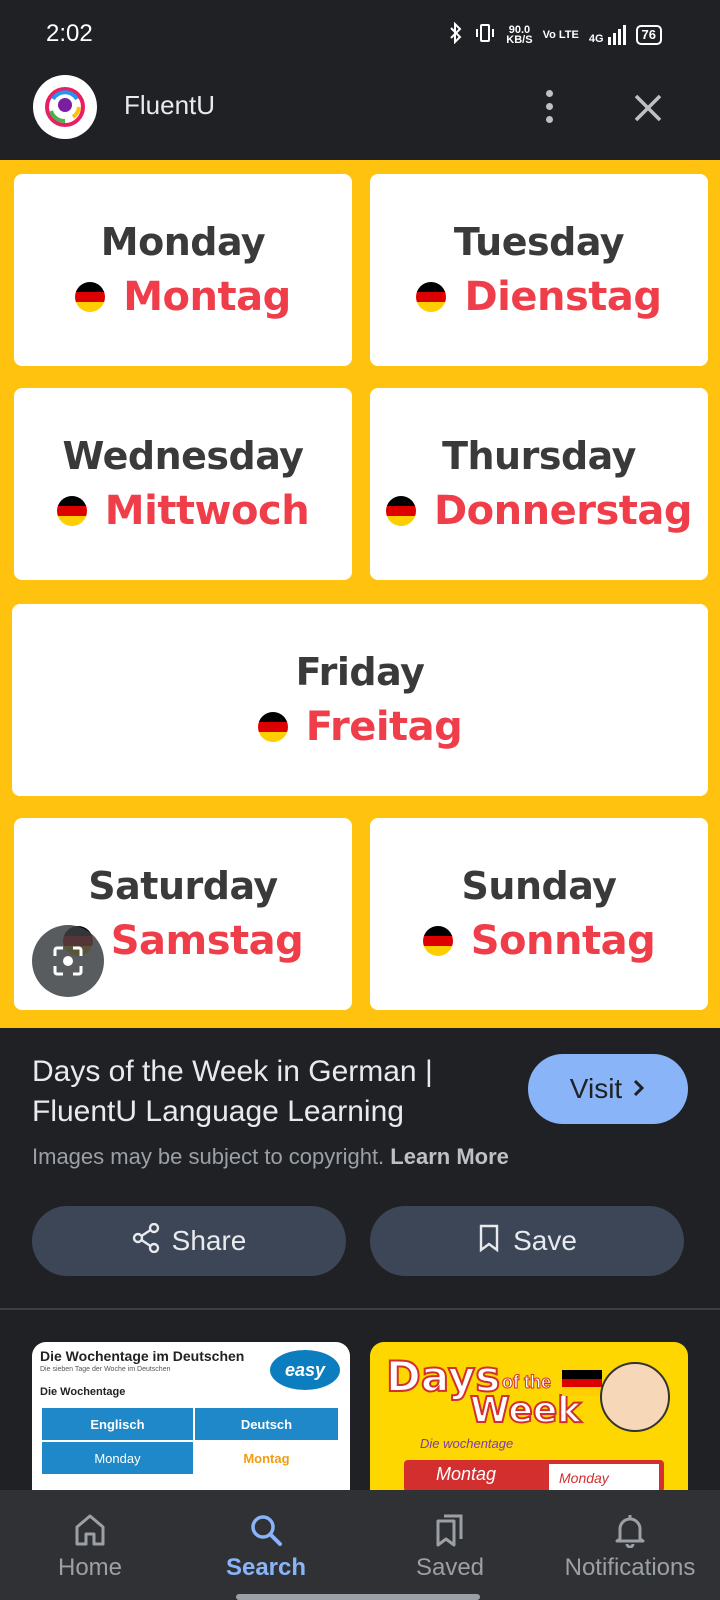 This screenshot has width=720, height=1600. I want to click on thumb-row: Montag Monday, so click(534, 1476).